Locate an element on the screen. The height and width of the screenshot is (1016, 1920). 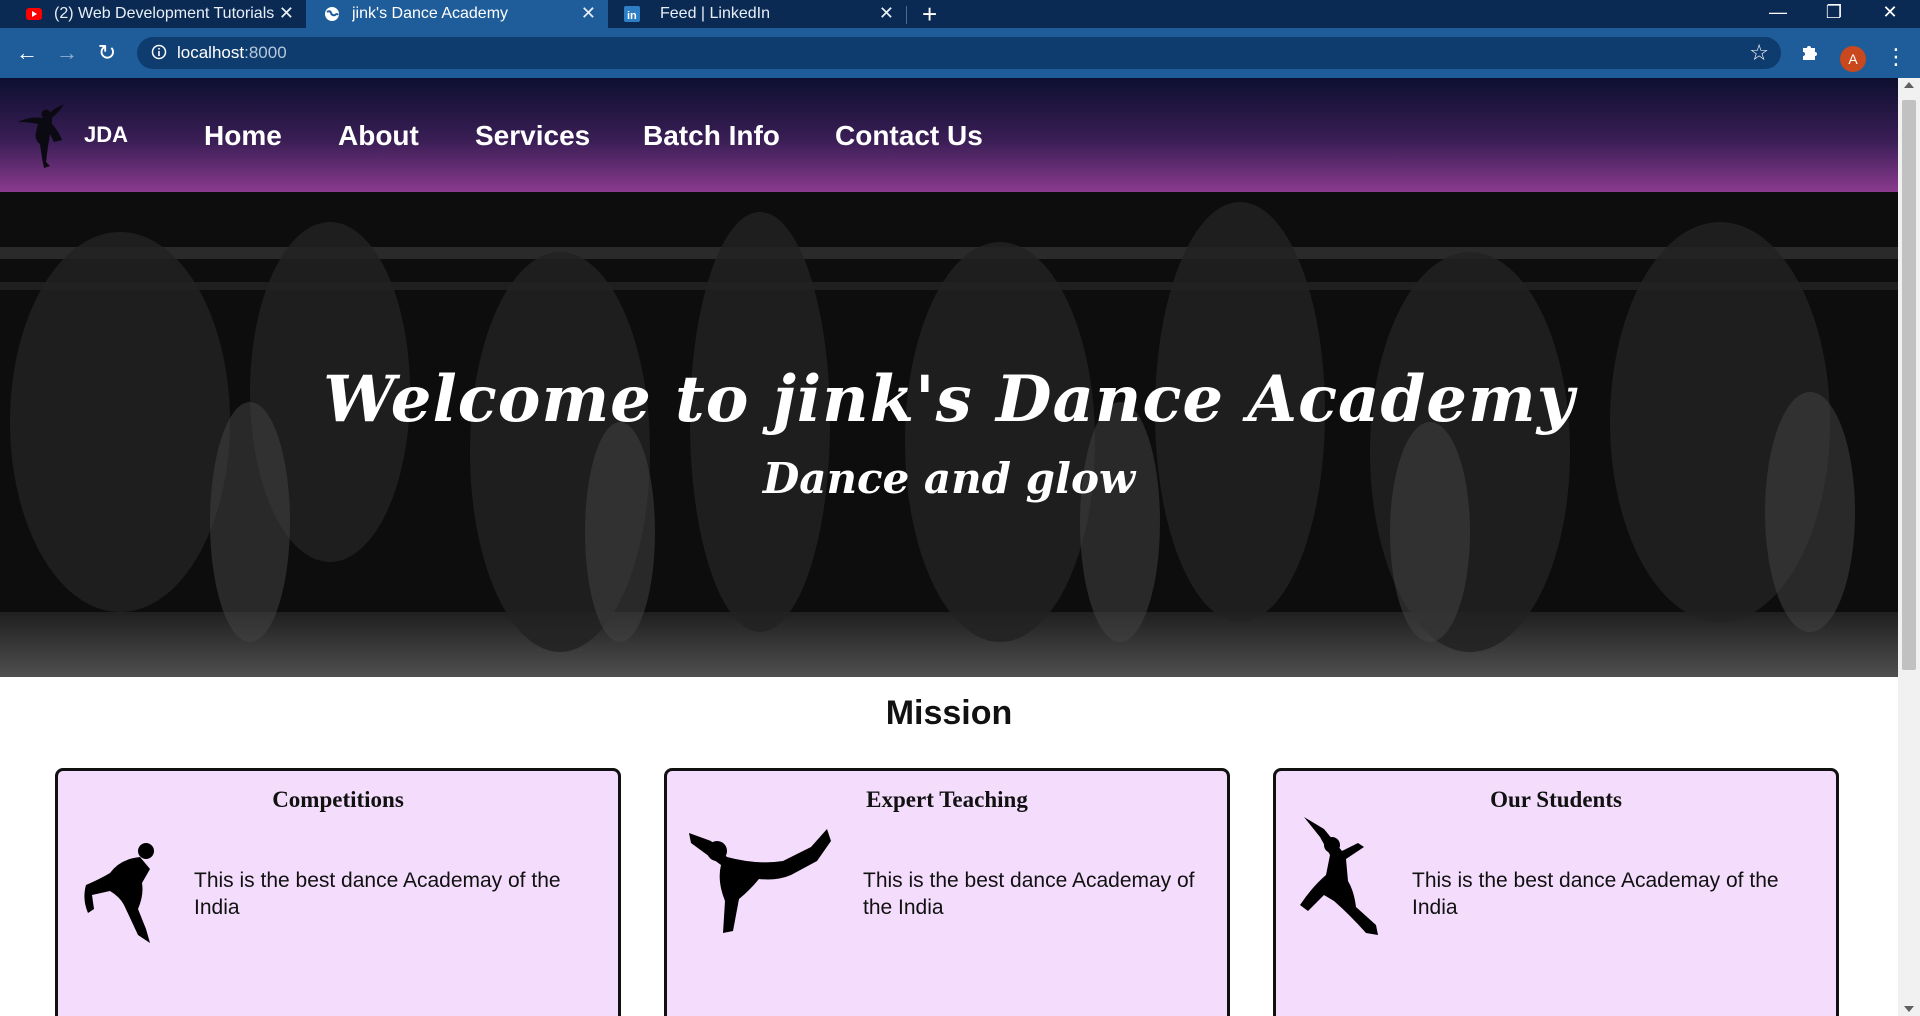
scroll-up-icon is located at coordinates (1909, 85).